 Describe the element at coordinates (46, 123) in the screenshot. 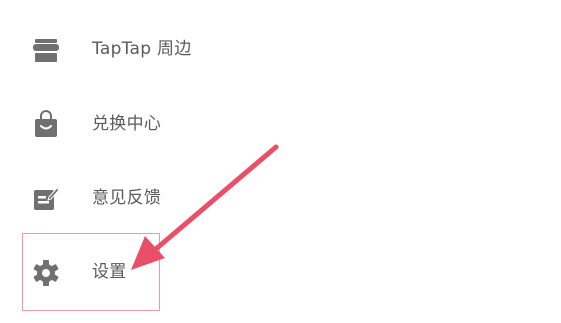

I see `shopping-bag-icon` at that location.